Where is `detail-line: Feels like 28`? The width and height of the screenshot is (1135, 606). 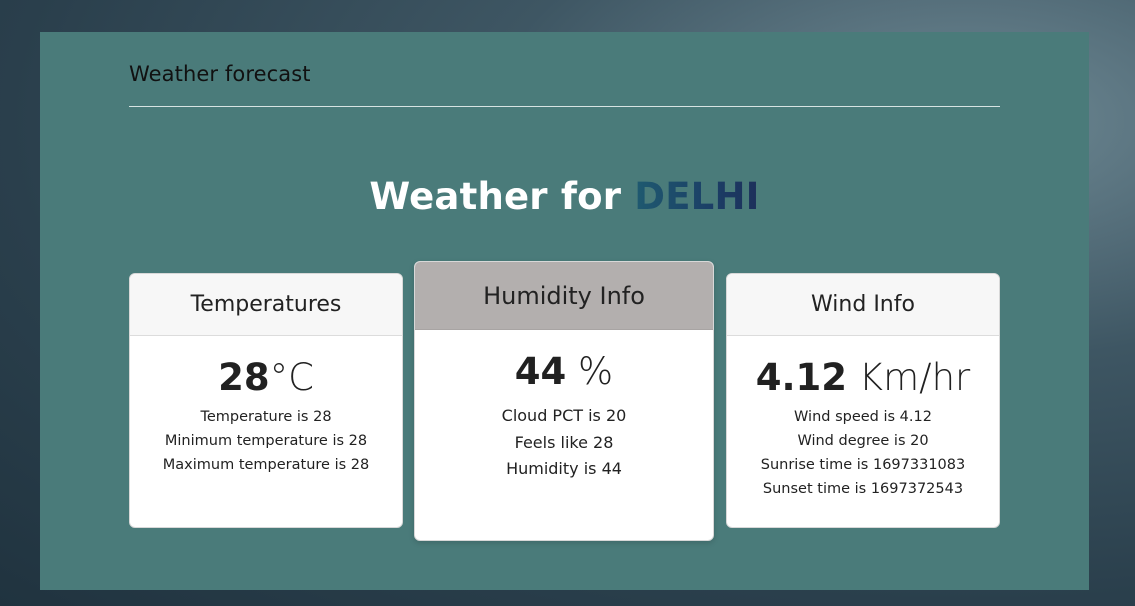 detail-line: Feels like 28 is located at coordinates (564, 442).